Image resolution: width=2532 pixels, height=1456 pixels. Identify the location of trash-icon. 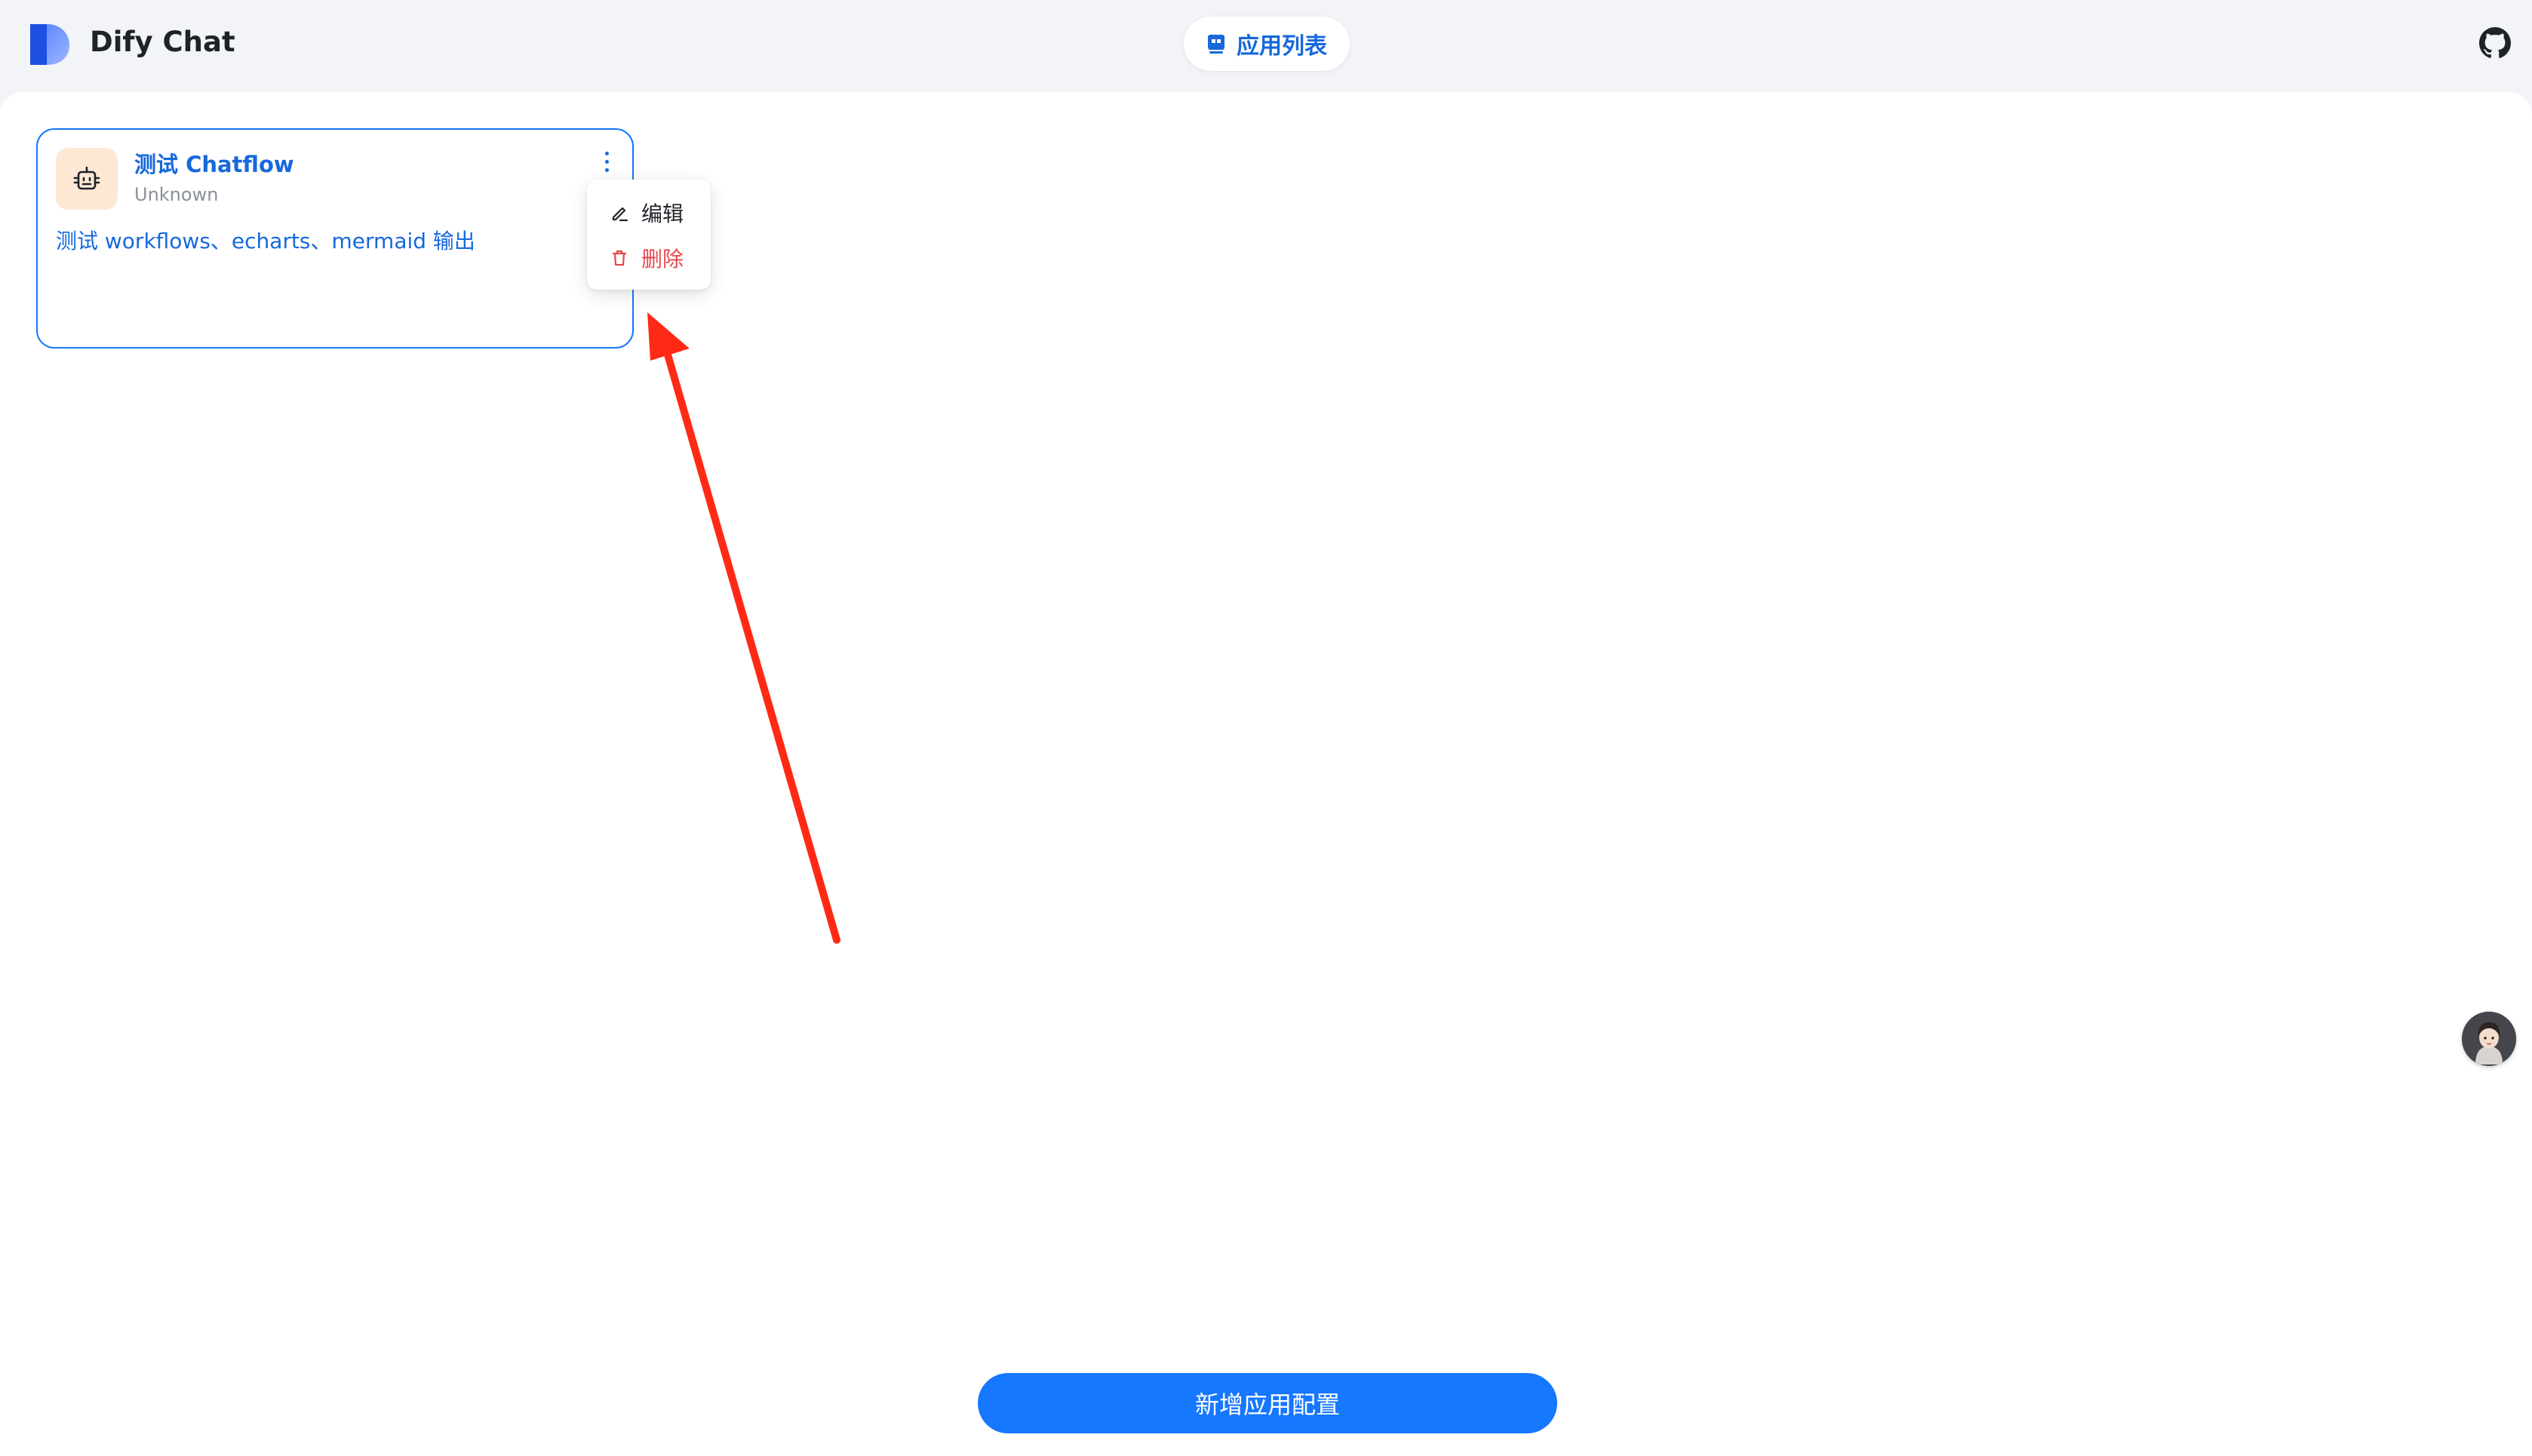
(619, 258).